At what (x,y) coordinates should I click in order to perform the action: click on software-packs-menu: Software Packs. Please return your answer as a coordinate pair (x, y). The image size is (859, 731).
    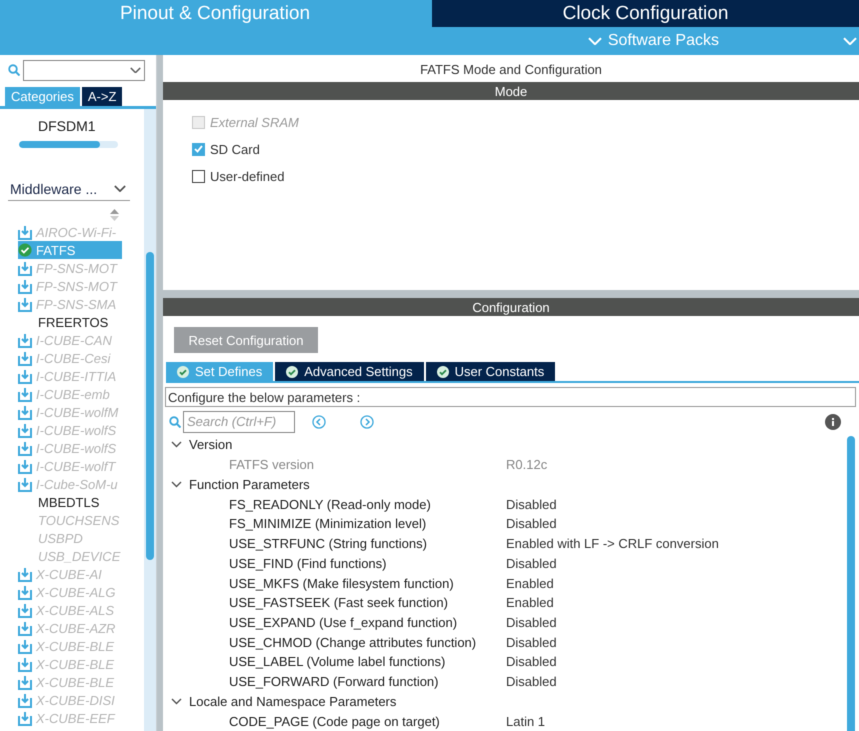
    Looking at the image, I should click on (653, 41).